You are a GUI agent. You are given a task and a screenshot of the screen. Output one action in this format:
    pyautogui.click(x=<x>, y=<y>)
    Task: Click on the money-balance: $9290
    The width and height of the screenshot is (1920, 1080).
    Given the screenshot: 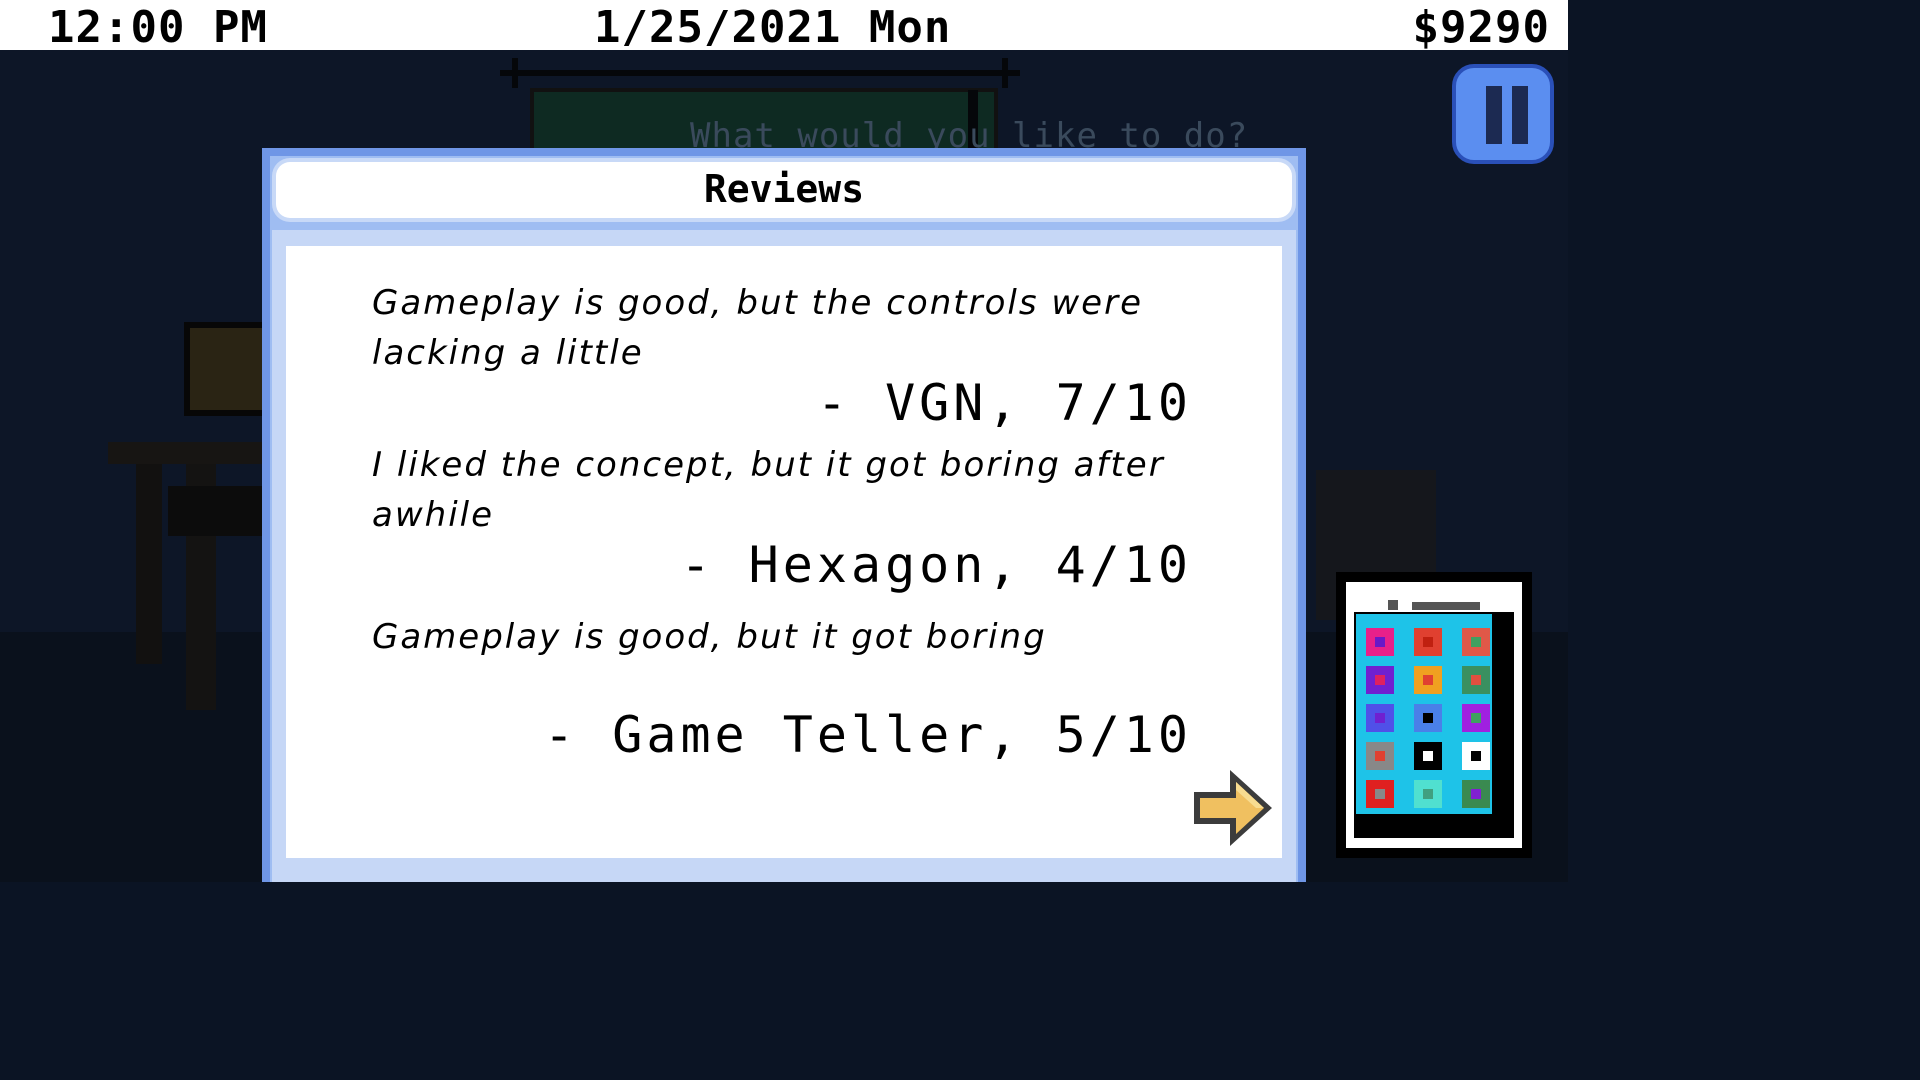 What is the action you would take?
    pyautogui.click(x=1481, y=27)
    